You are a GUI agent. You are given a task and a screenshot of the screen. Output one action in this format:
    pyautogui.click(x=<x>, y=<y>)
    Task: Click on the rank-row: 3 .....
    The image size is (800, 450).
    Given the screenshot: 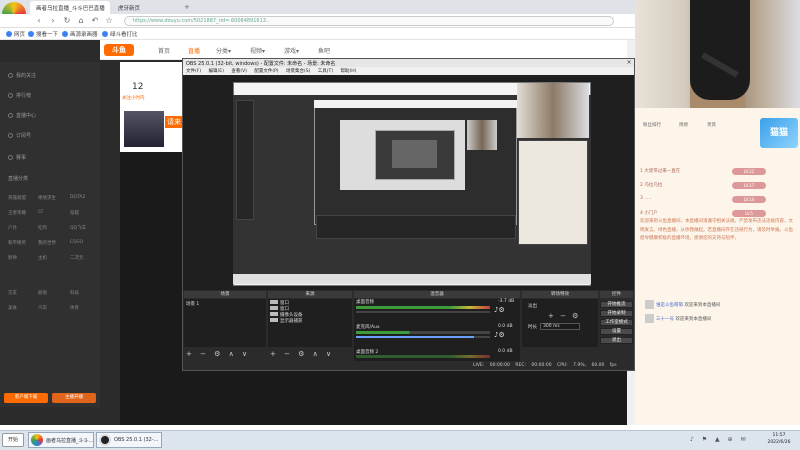 What is the action you would take?
    pyautogui.click(x=645, y=198)
    